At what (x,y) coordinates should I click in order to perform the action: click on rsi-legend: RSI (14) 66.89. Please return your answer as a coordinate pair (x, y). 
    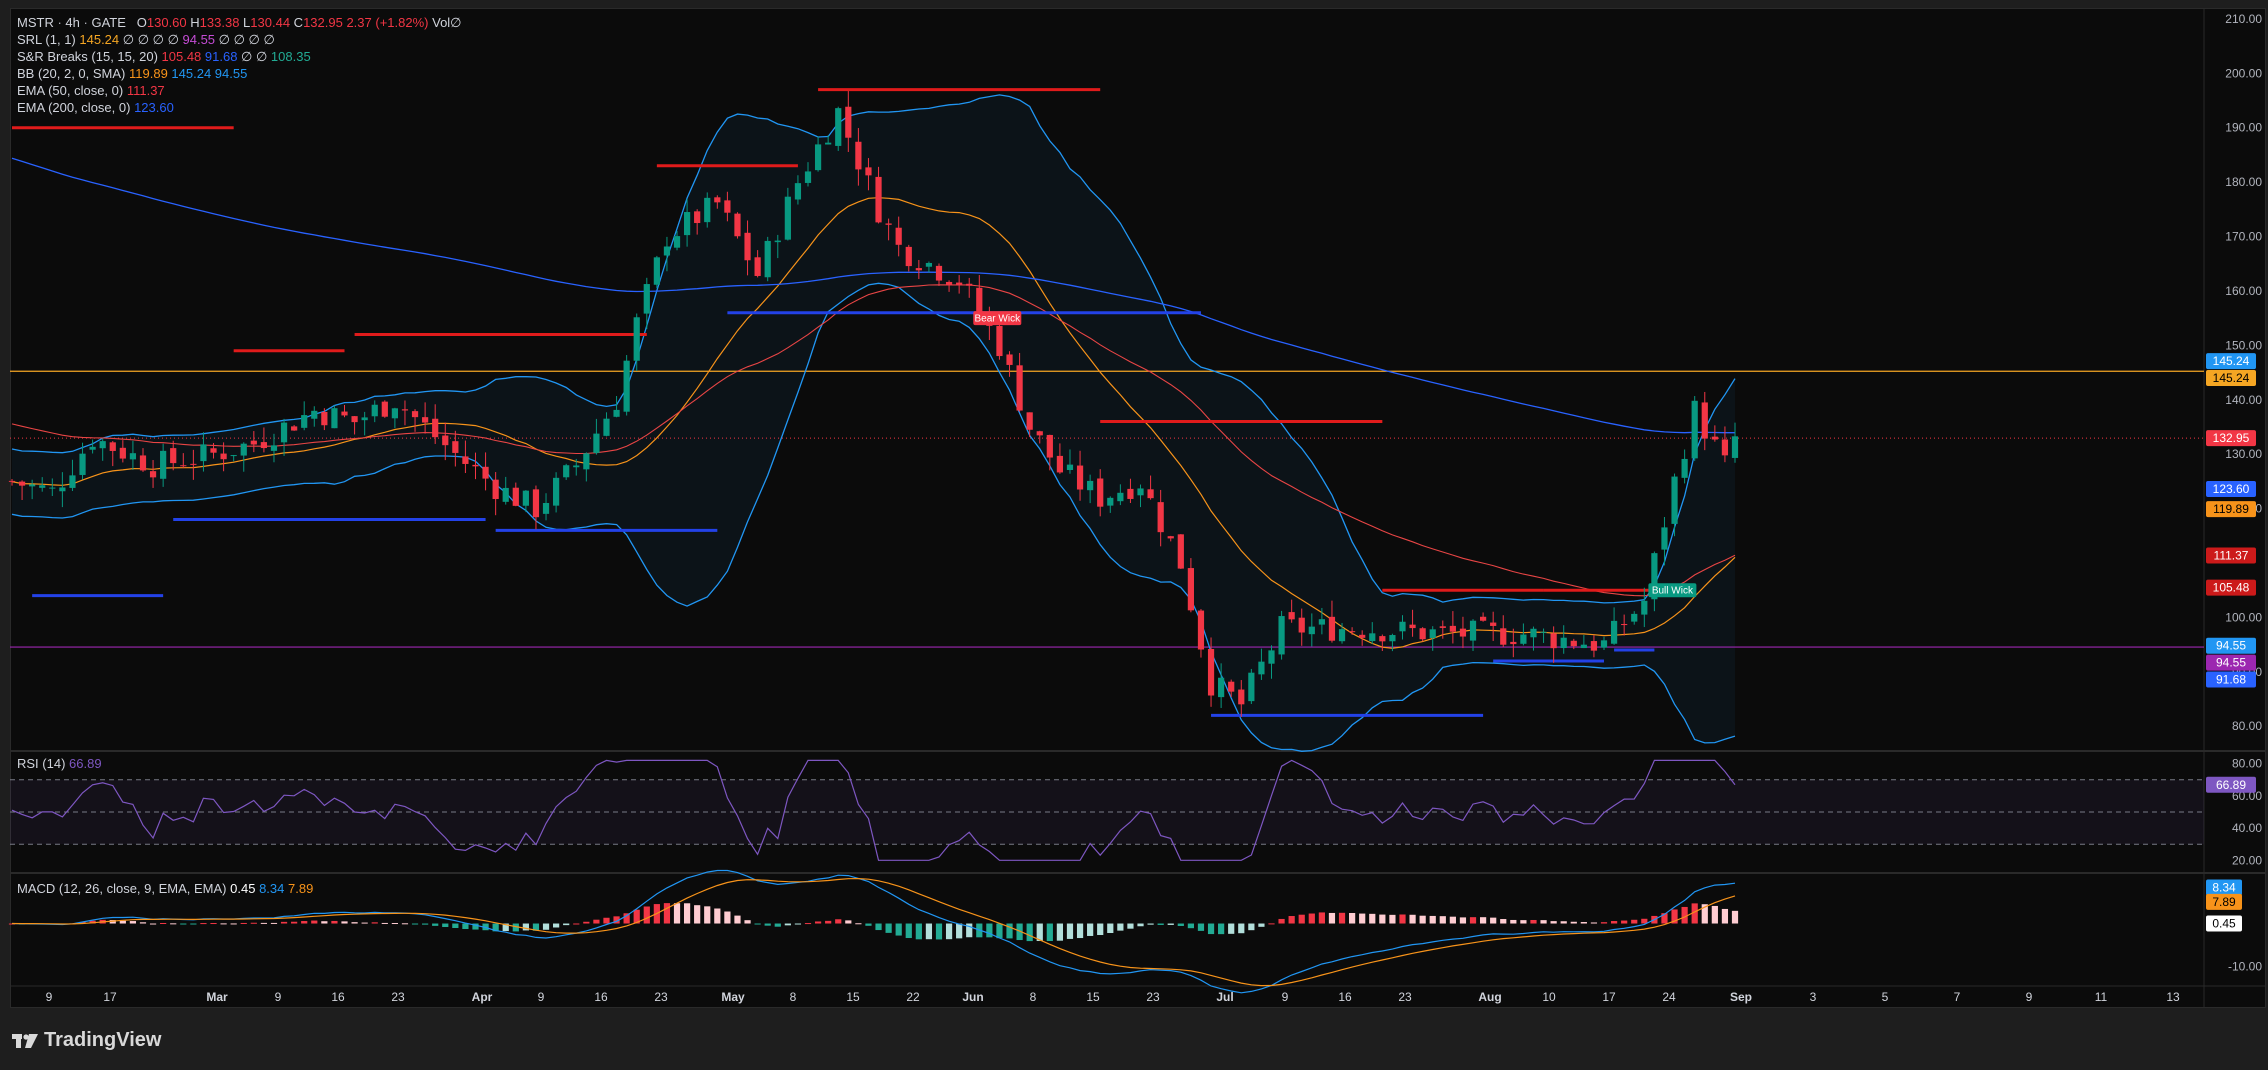
    Looking at the image, I should click on (59, 763).